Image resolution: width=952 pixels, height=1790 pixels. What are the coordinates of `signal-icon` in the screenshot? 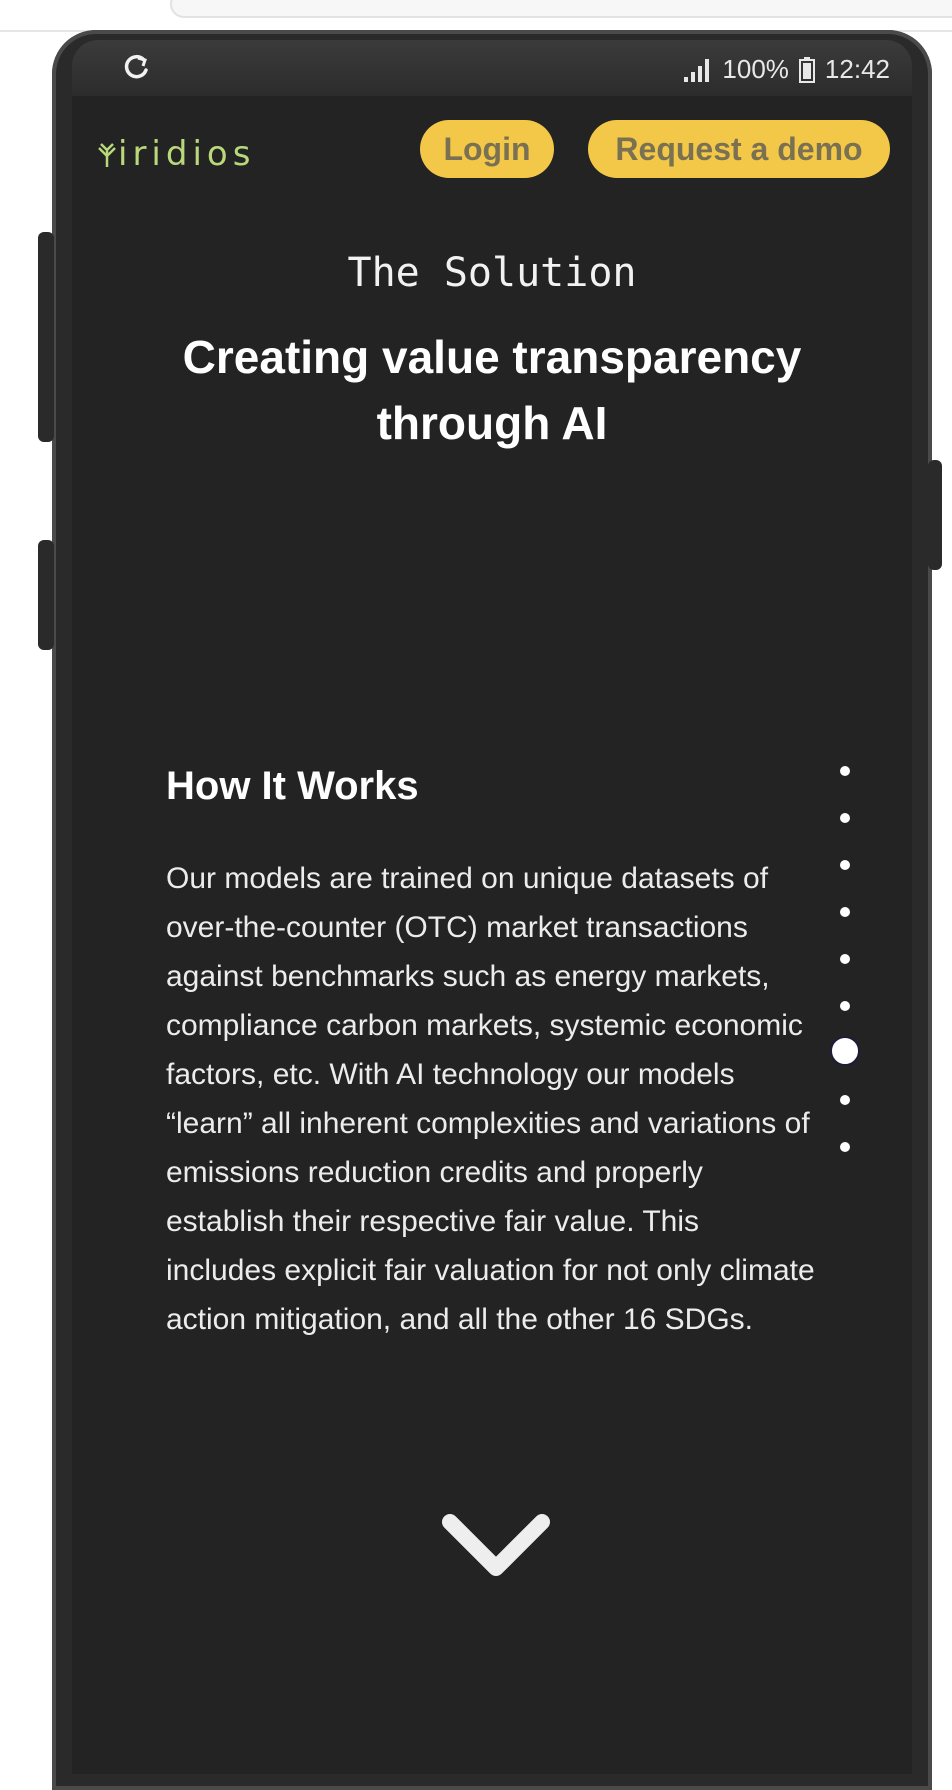 It's located at (697, 70).